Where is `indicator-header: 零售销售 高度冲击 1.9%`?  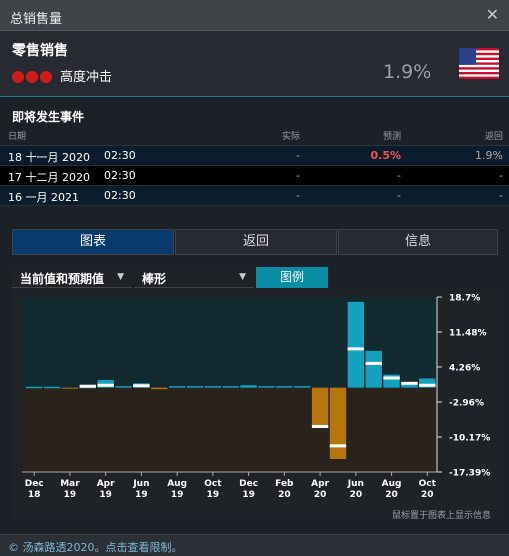
indicator-header: 零售销售 高度冲击 1.9% is located at coordinates (254, 64).